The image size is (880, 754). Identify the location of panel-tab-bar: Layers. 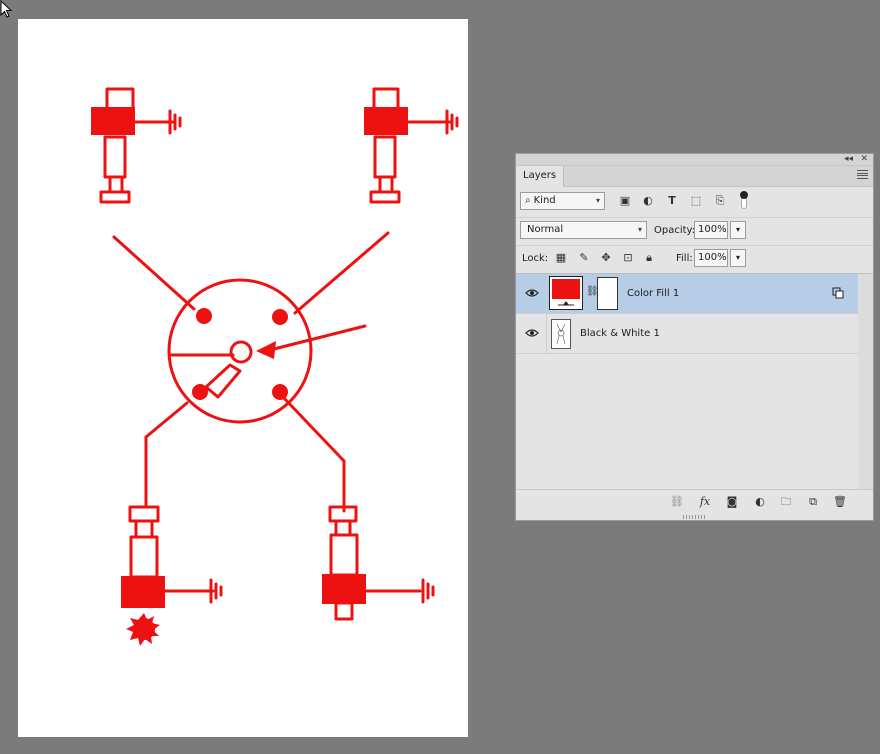
(694, 176).